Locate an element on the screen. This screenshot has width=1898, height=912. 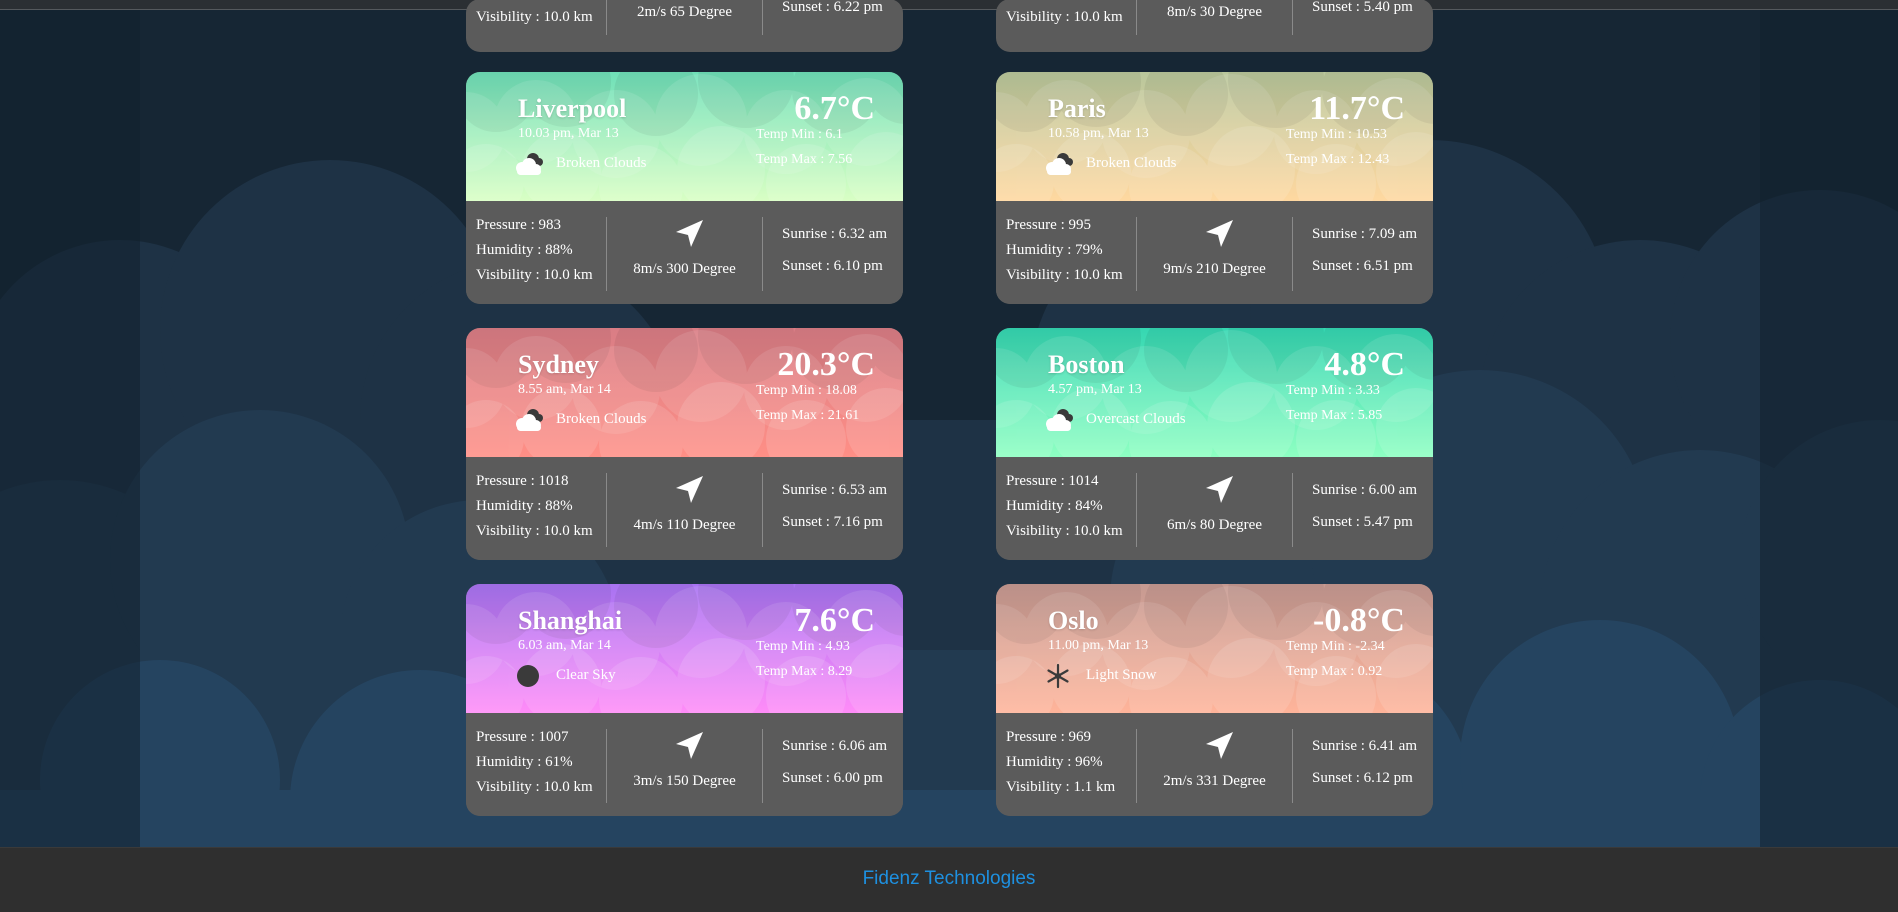
current-temperature: 20.3°C is located at coordinates (826, 364).